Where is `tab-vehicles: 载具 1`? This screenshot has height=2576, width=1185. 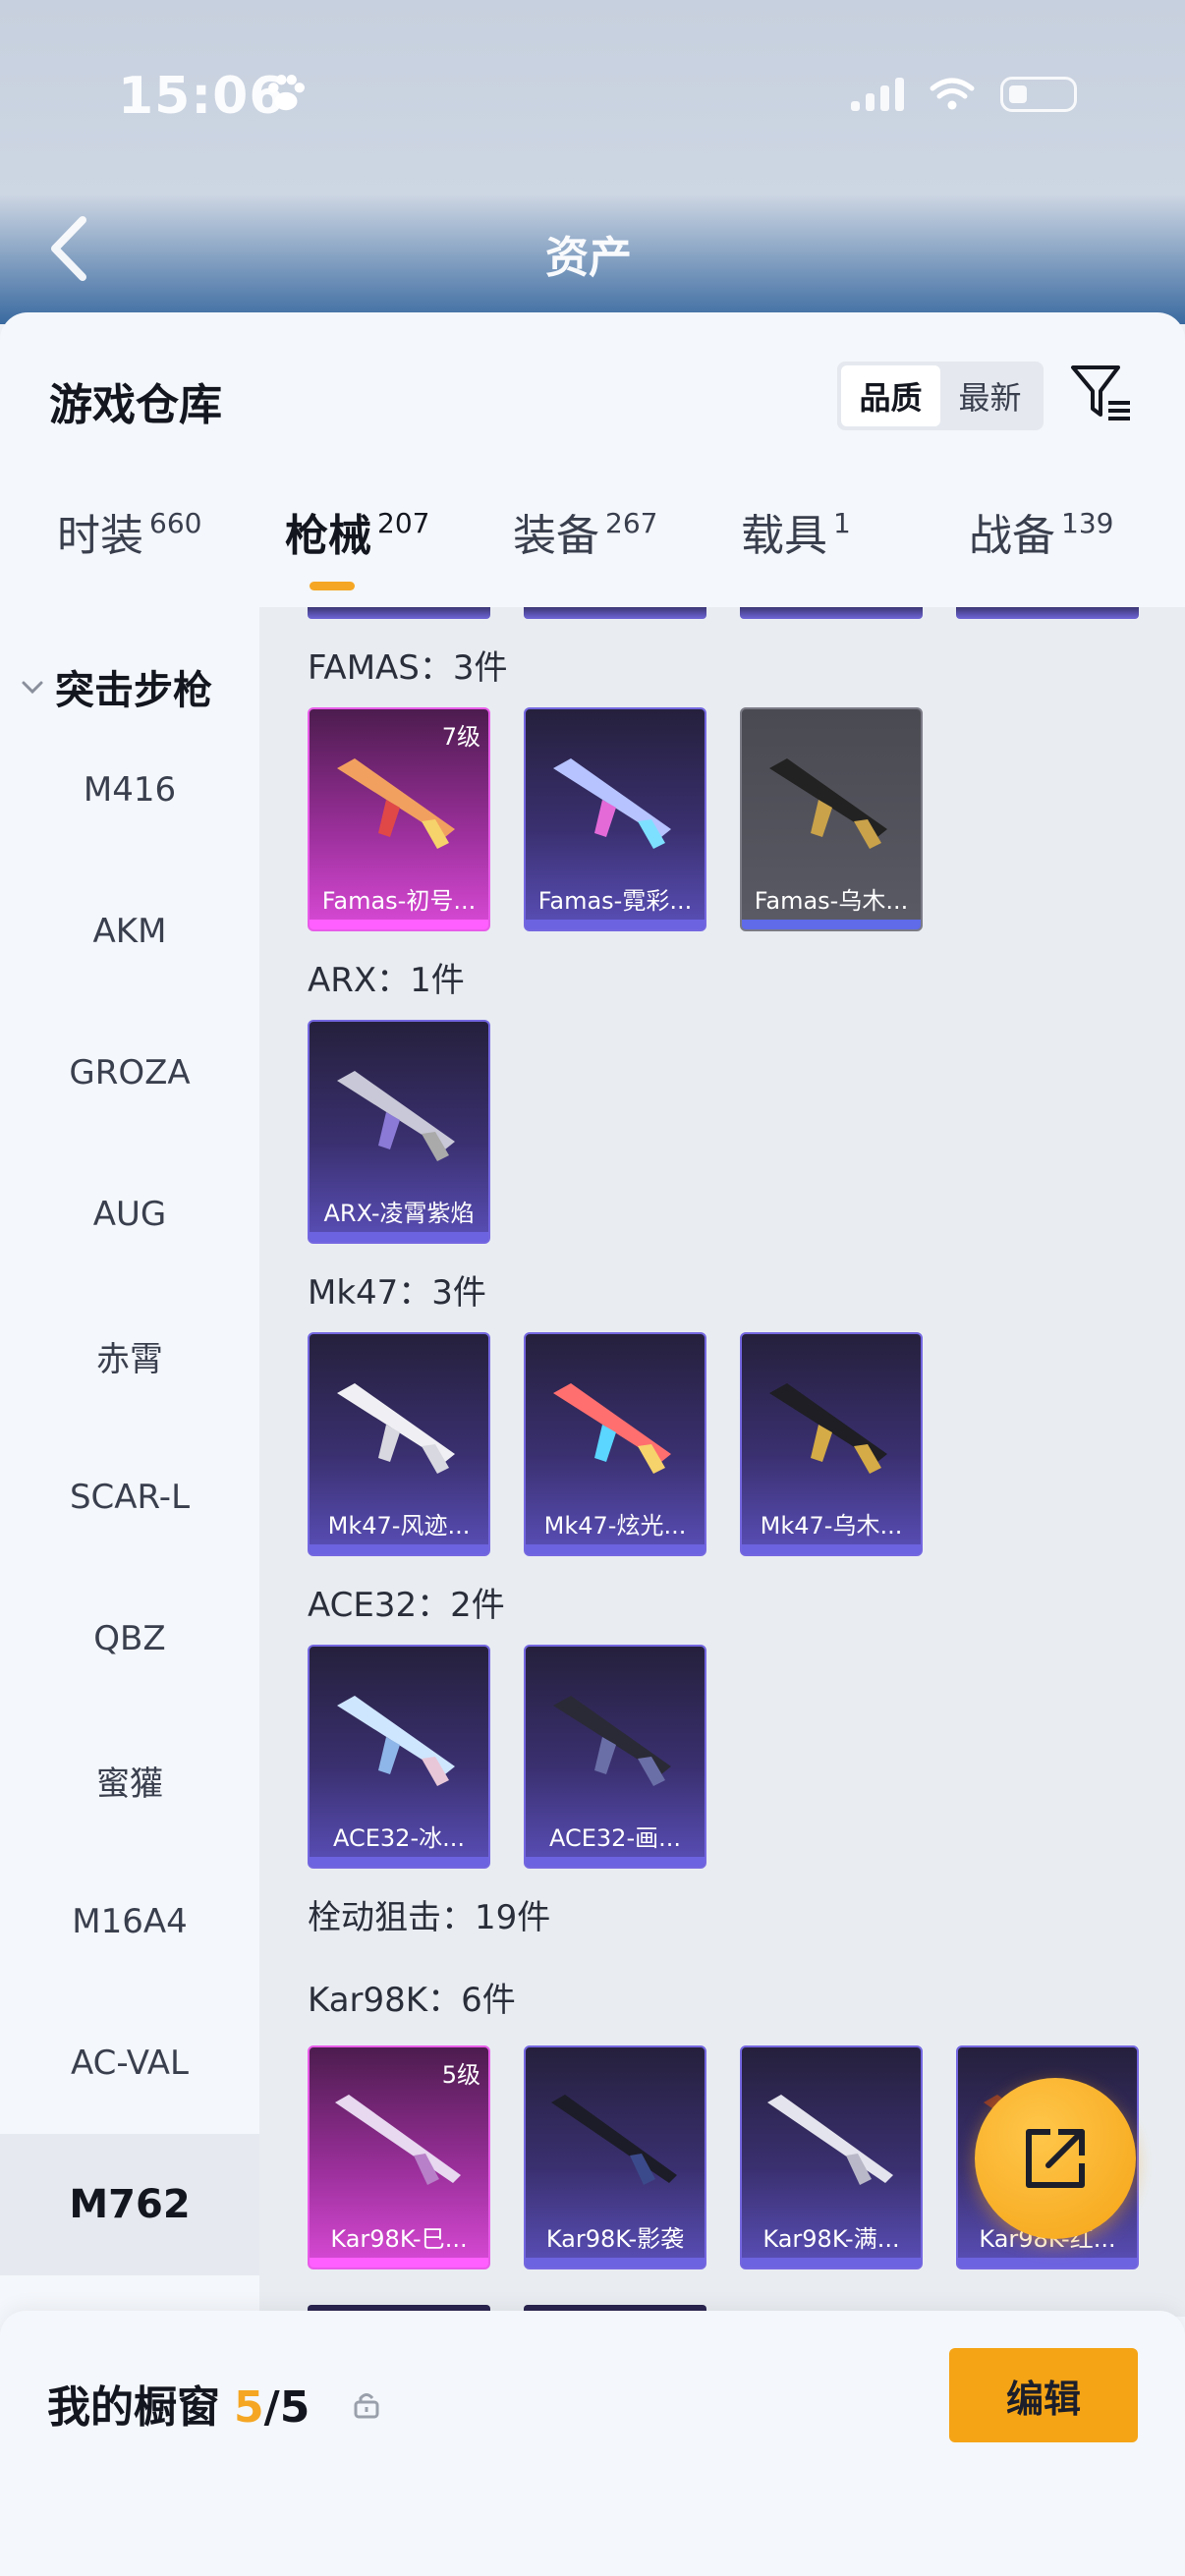 tab-vehicles: 载具 1 is located at coordinates (796, 547).